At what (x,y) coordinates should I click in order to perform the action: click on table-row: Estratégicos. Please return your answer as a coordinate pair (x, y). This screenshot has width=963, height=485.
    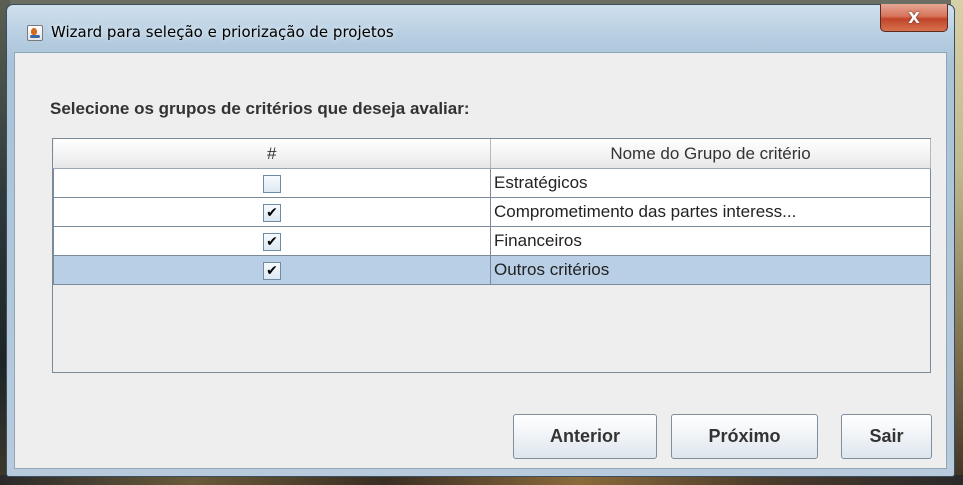
    Looking at the image, I should click on (492, 183).